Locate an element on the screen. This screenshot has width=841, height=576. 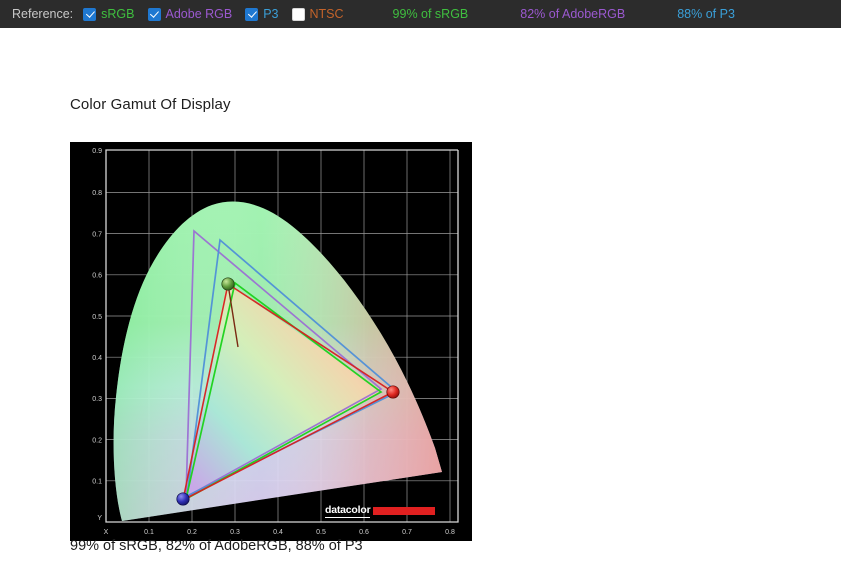
reference-item-srgb: sRGB is located at coordinates (109, 14).